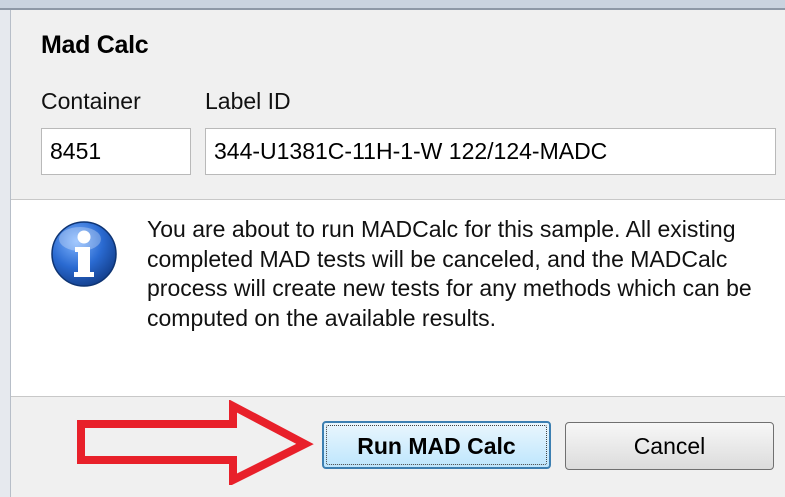 The height and width of the screenshot is (497, 785). Describe the element at coordinates (84, 254) in the screenshot. I see `info-icon` at that location.